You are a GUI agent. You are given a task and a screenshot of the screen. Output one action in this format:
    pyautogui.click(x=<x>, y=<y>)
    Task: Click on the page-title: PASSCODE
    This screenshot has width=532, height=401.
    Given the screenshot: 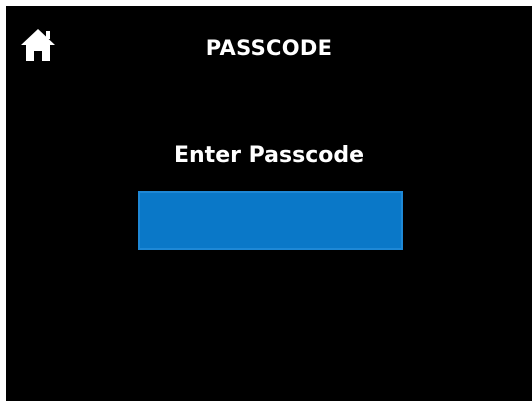 What is the action you would take?
    pyautogui.click(x=269, y=48)
    